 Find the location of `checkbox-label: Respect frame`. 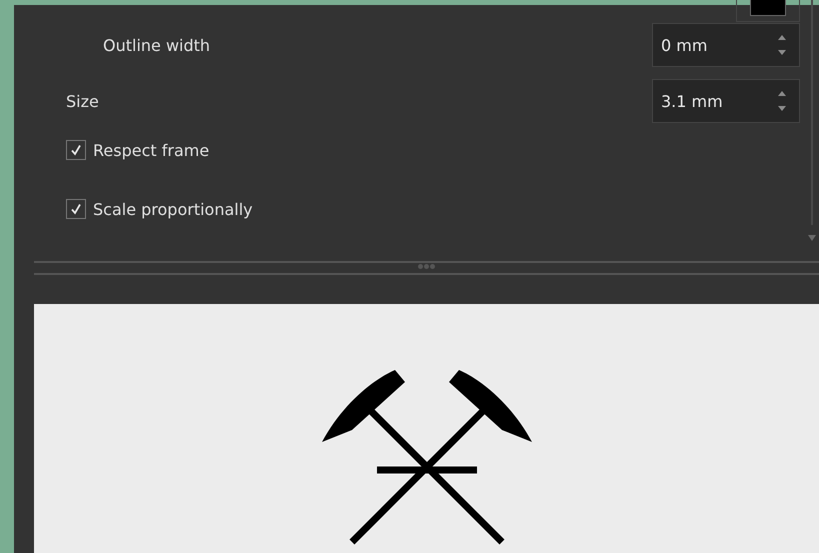

checkbox-label: Respect frame is located at coordinates (151, 150).